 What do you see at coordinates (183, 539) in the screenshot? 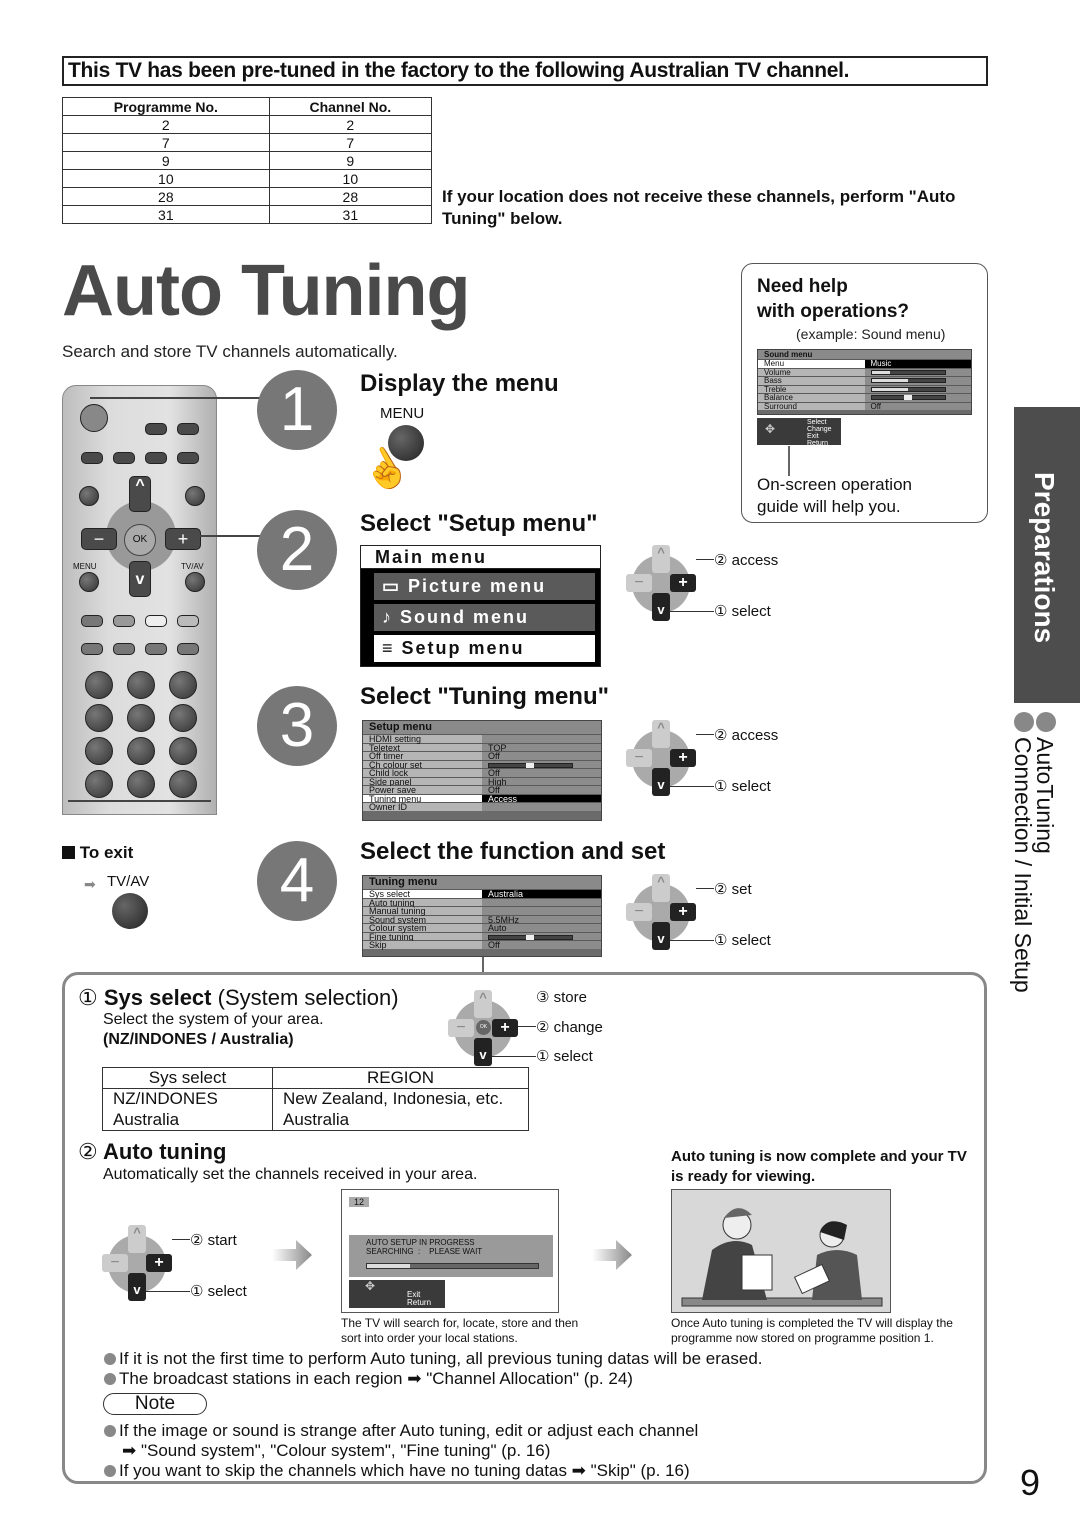
I see `plus-button: +` at bounding box center [183, 539].